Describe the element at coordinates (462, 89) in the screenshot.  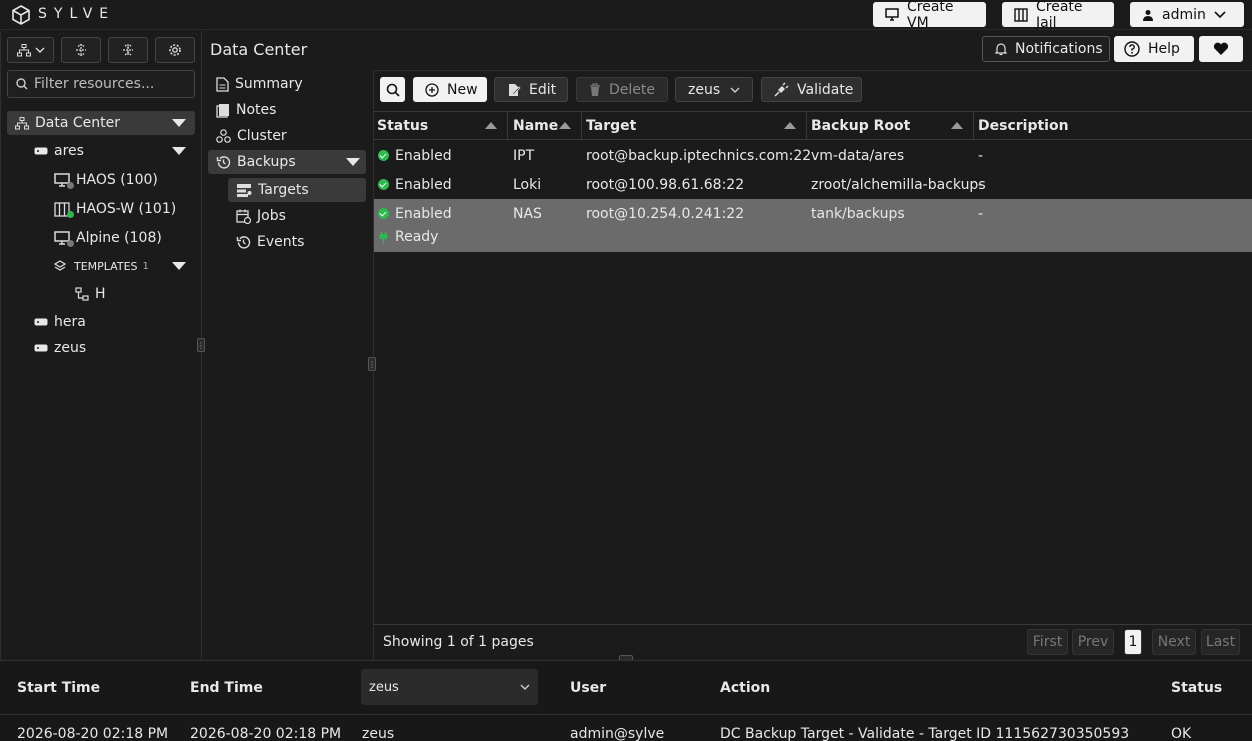
I see `new-label: New` at that location.